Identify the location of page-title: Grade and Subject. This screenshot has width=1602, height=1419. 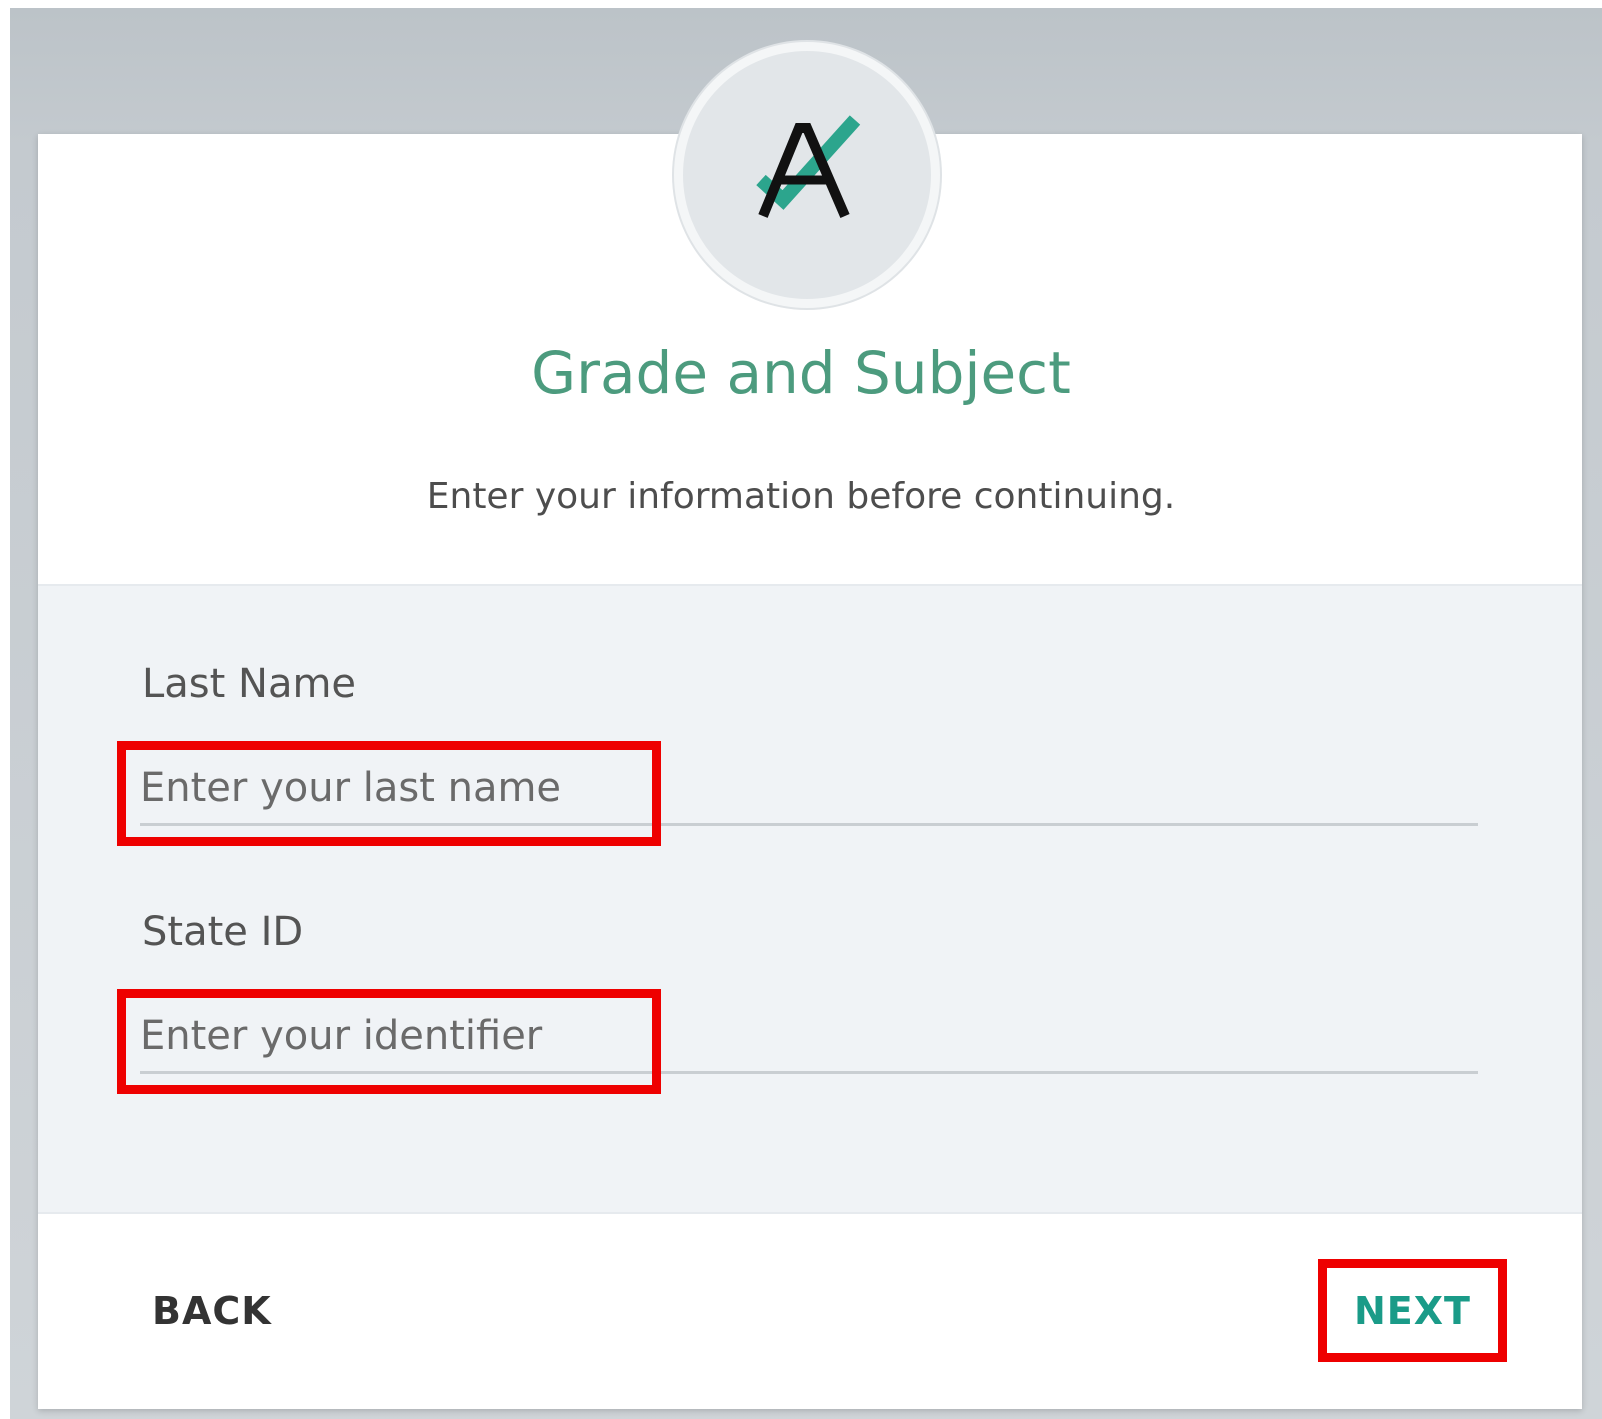
(801, 373).